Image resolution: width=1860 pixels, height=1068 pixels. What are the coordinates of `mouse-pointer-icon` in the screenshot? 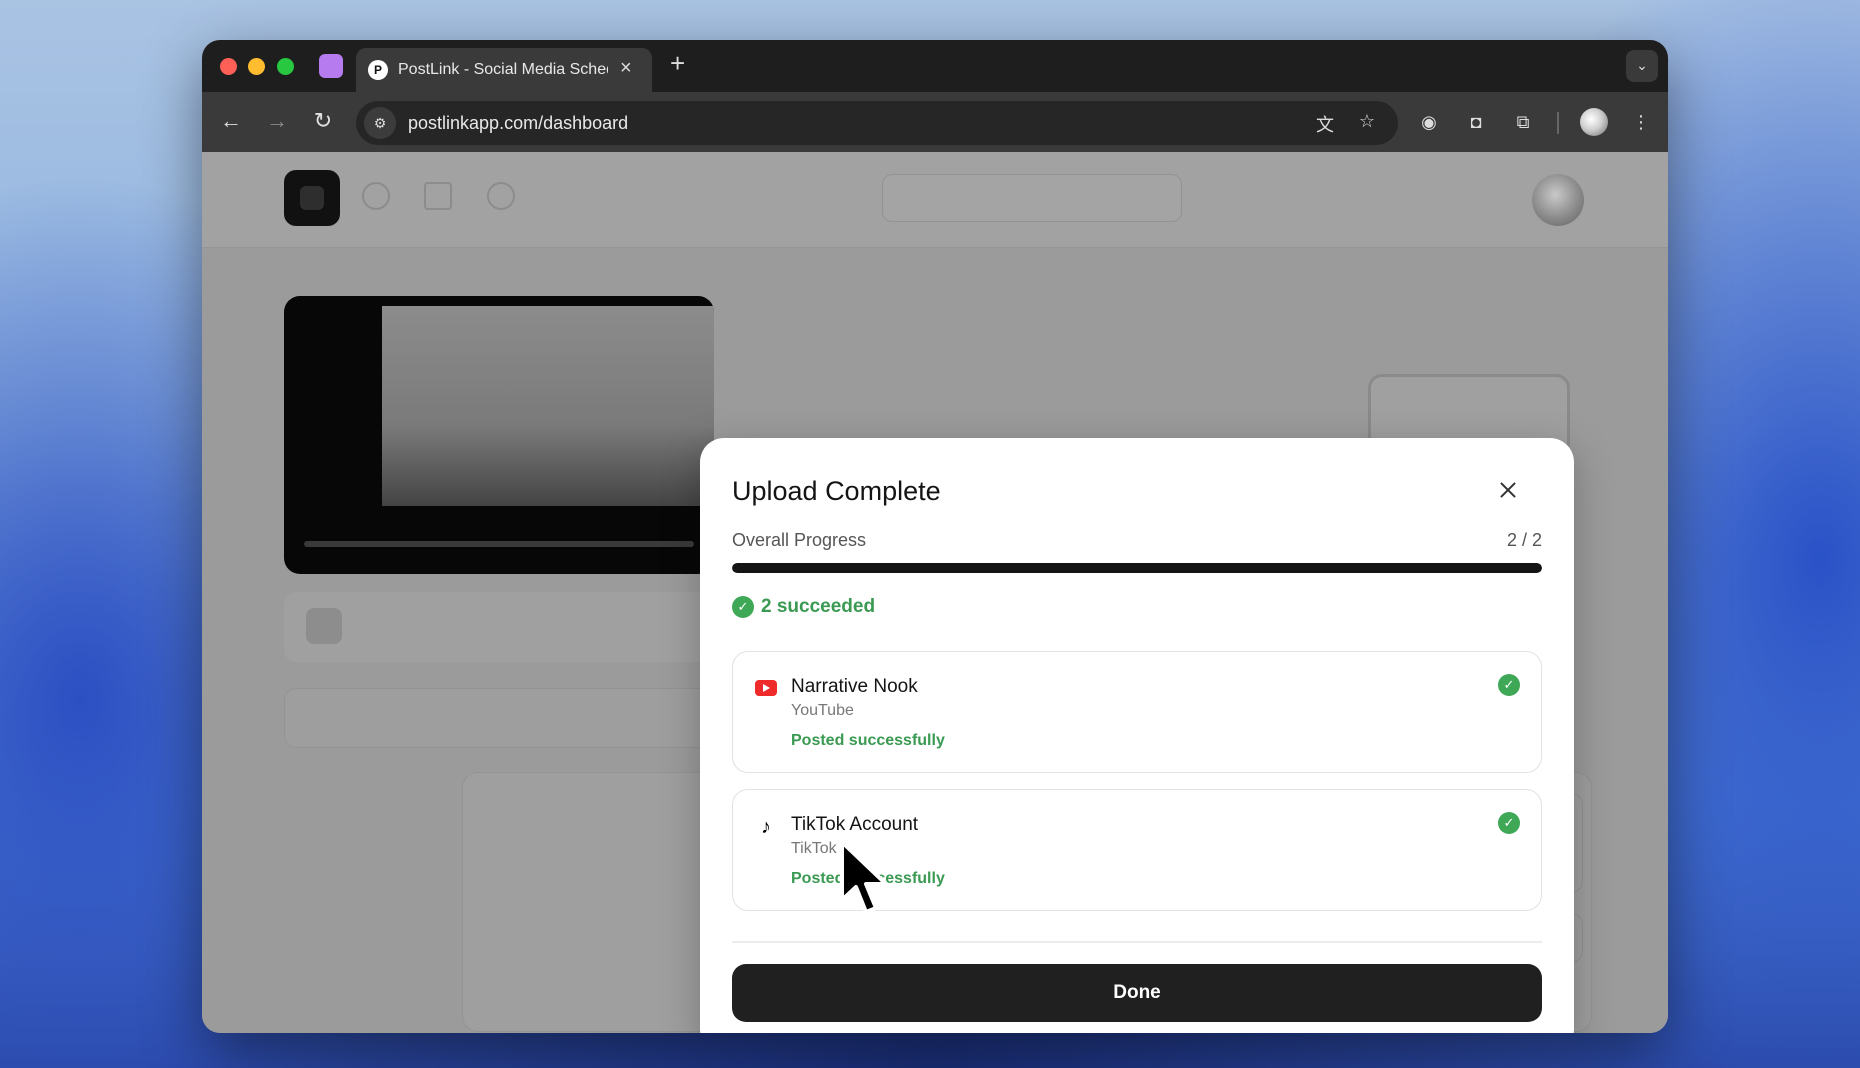 It's located at (864, 877).